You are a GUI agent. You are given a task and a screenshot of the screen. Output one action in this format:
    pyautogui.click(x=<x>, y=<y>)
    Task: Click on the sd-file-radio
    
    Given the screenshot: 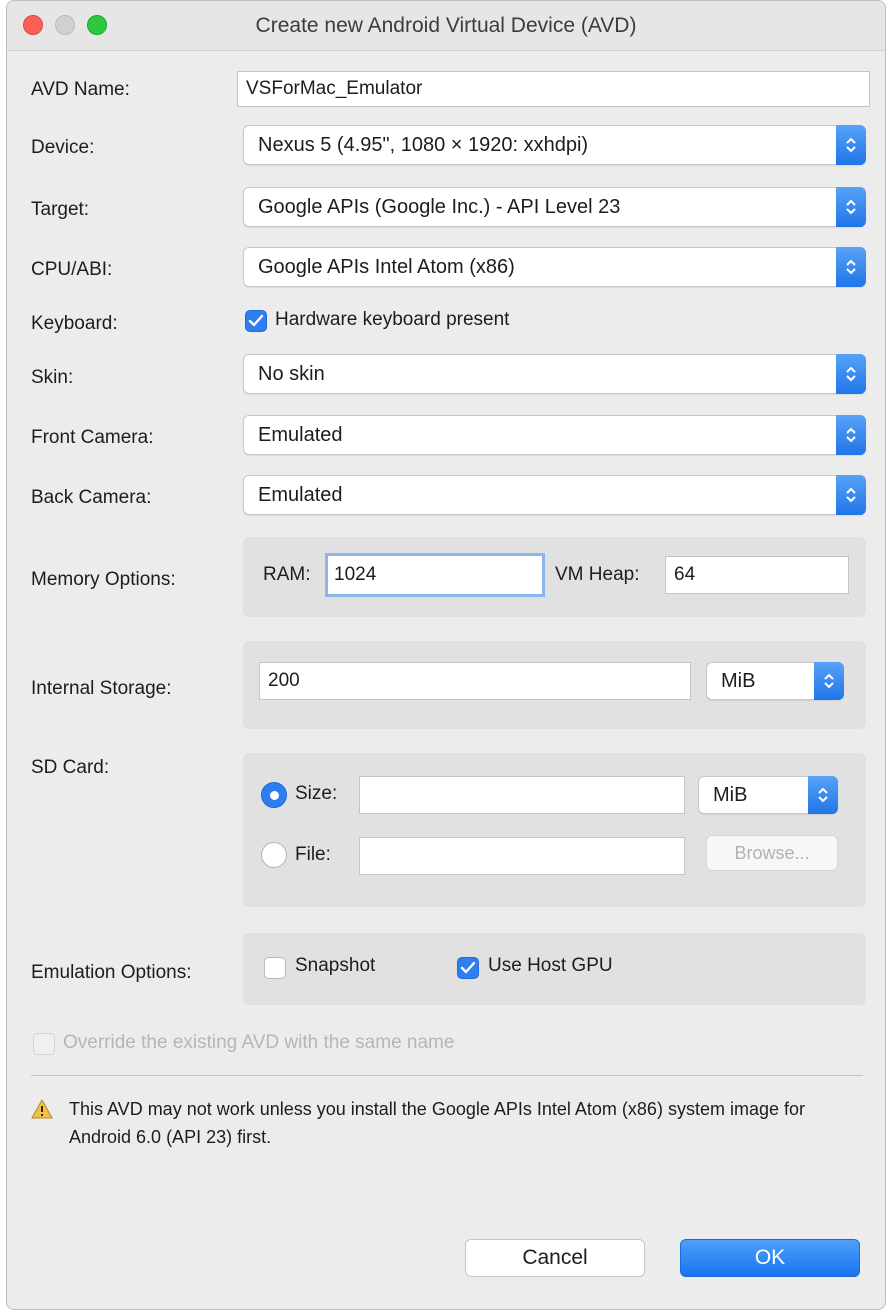 What is the action you would take?
    pyautogui.click(x=274, y=855)
    